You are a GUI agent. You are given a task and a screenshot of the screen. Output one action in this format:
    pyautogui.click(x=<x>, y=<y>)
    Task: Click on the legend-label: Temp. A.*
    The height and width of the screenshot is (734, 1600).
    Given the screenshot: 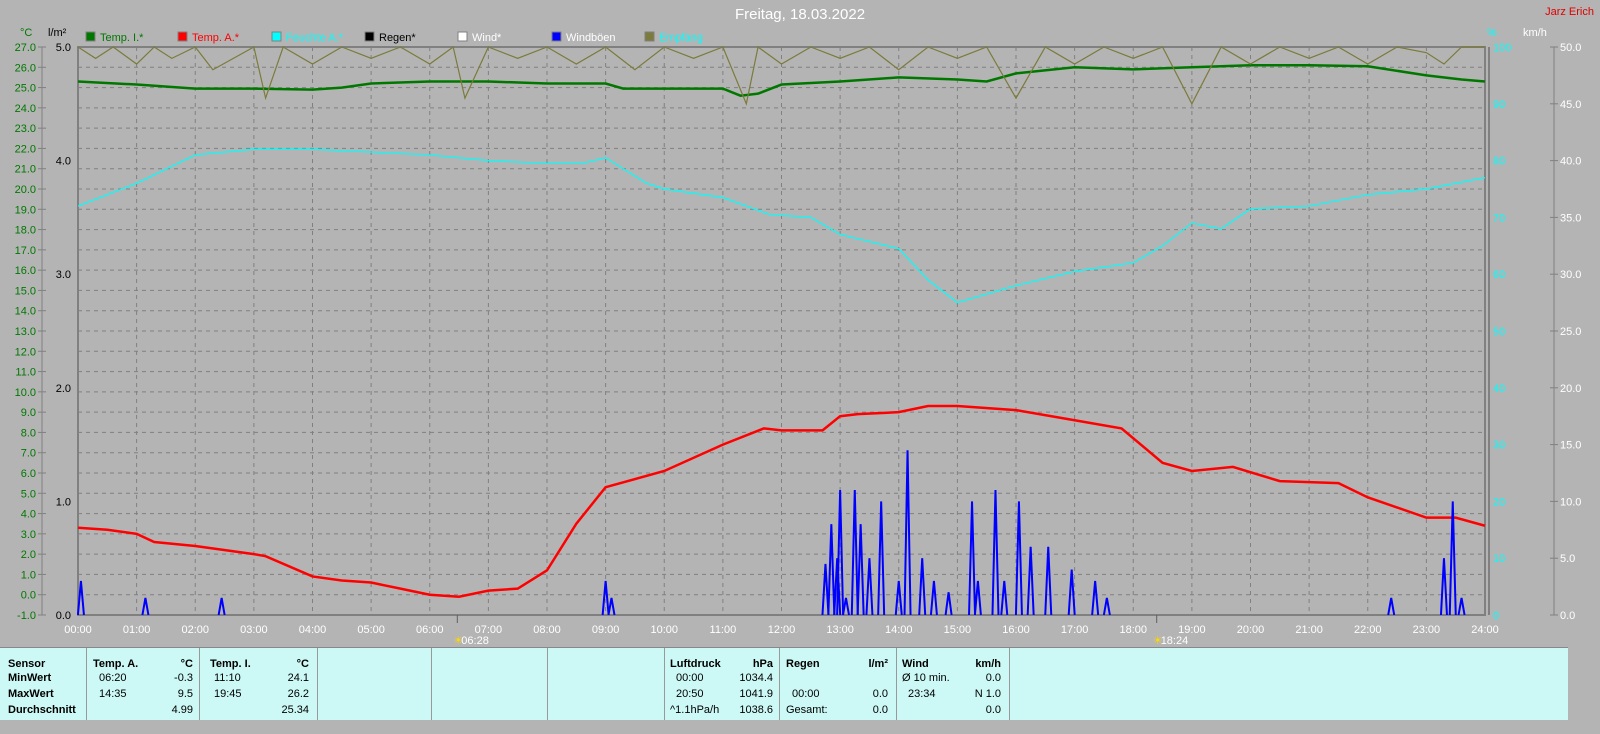 What is the action you would take?
    pyautogui.click(x=216, y=38)
    